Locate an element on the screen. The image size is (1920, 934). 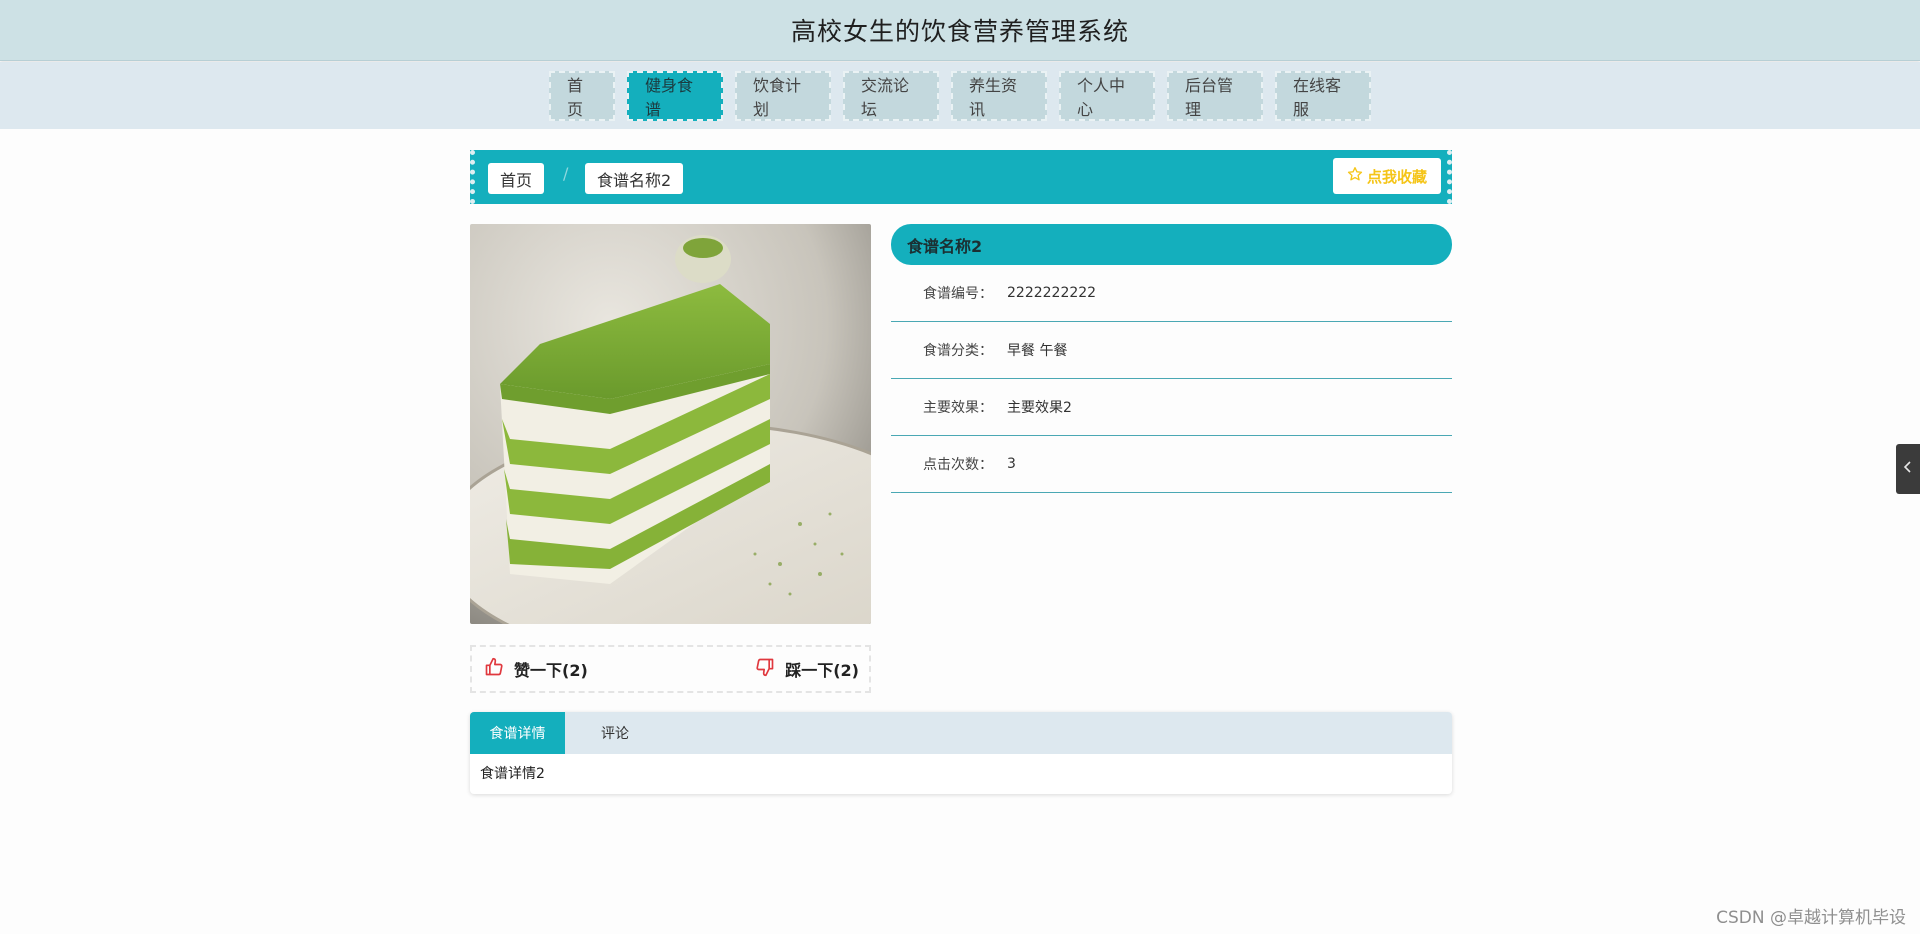
detail-row-category: 食谱分类： 早餐 午餐 is located at coordinates (1171, 350).